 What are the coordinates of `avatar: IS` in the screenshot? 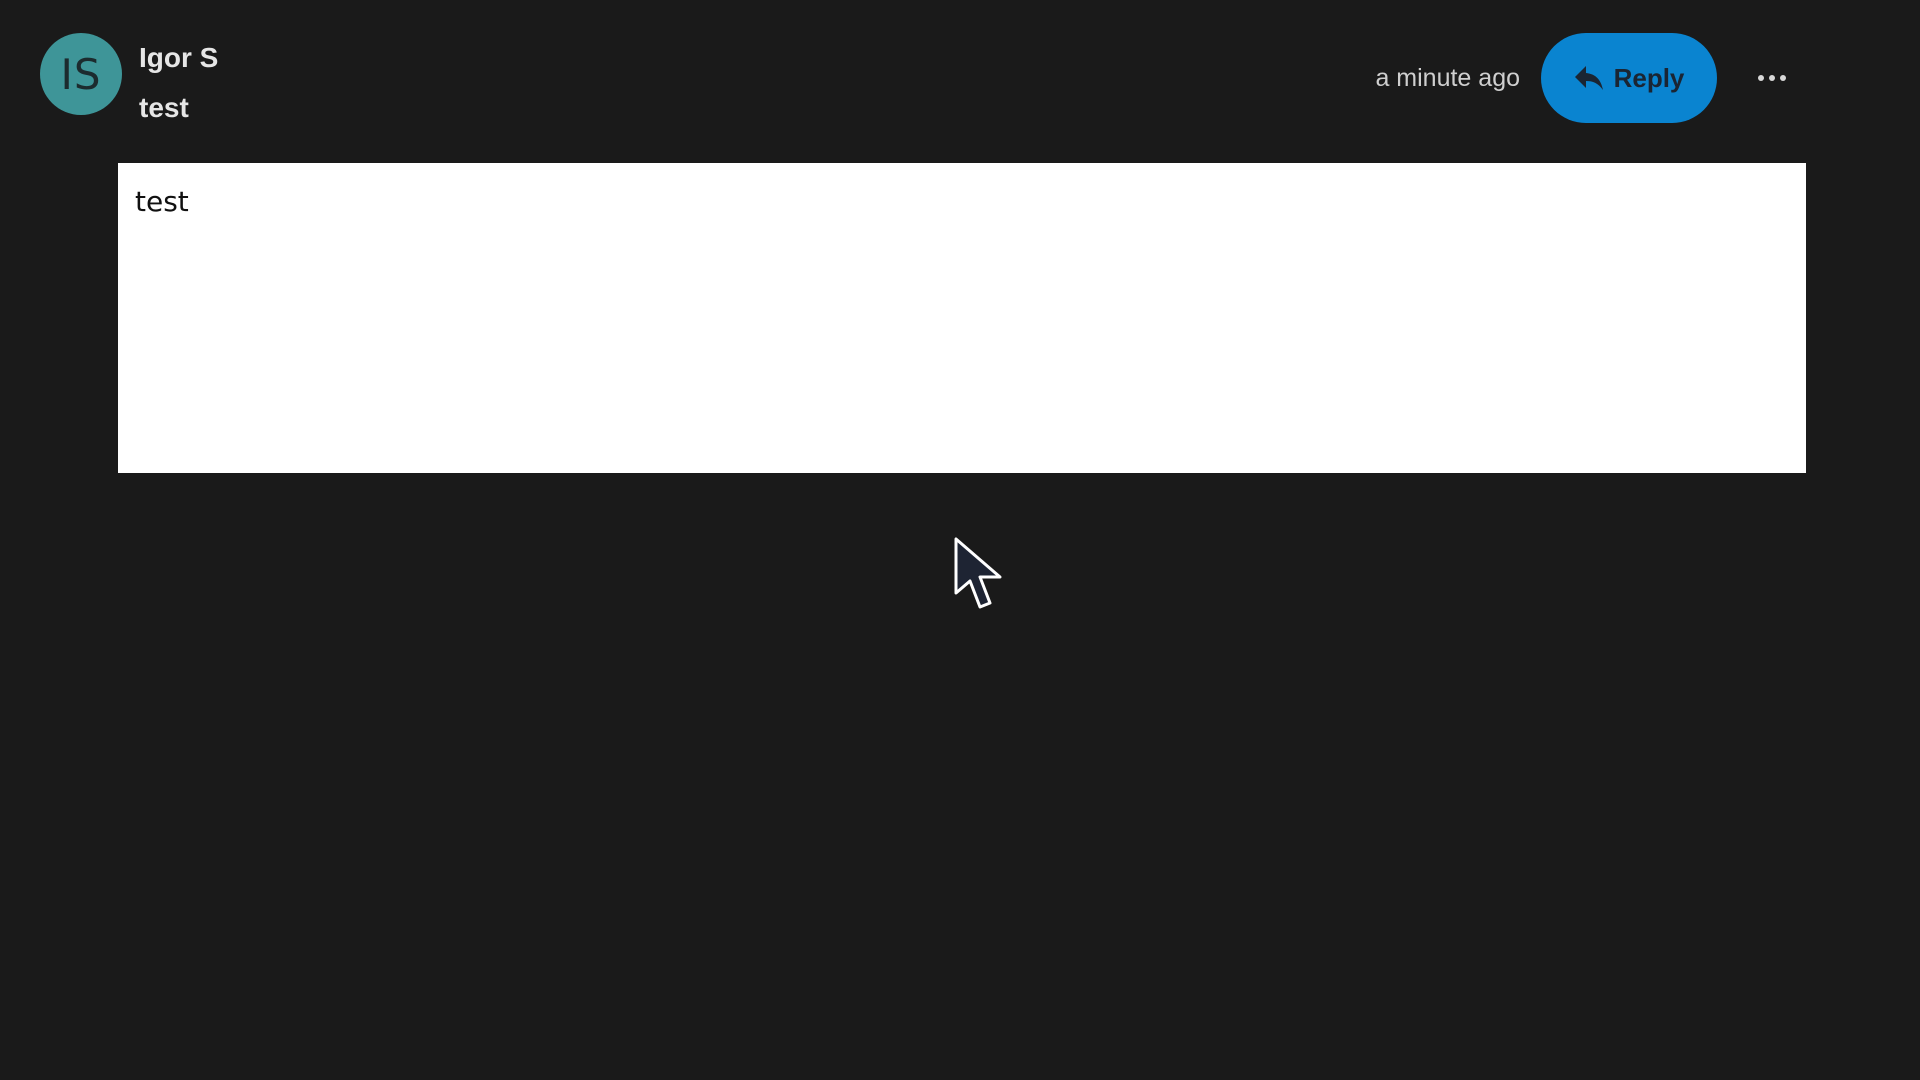 It's located at (81, 74).